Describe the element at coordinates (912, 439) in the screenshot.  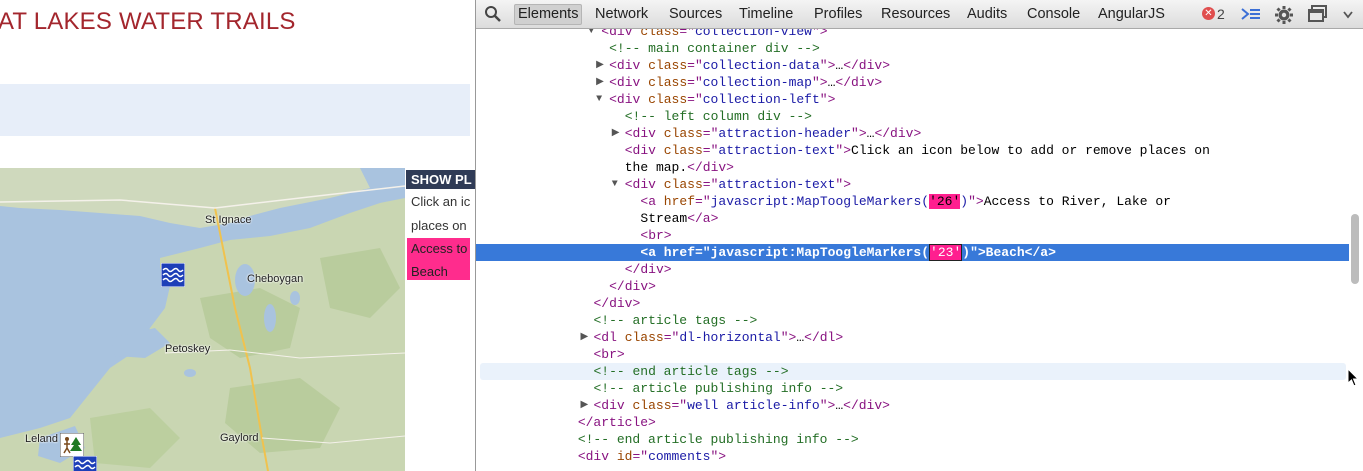
I see `dom-node: <!-- end article publishing info -->` at that location.